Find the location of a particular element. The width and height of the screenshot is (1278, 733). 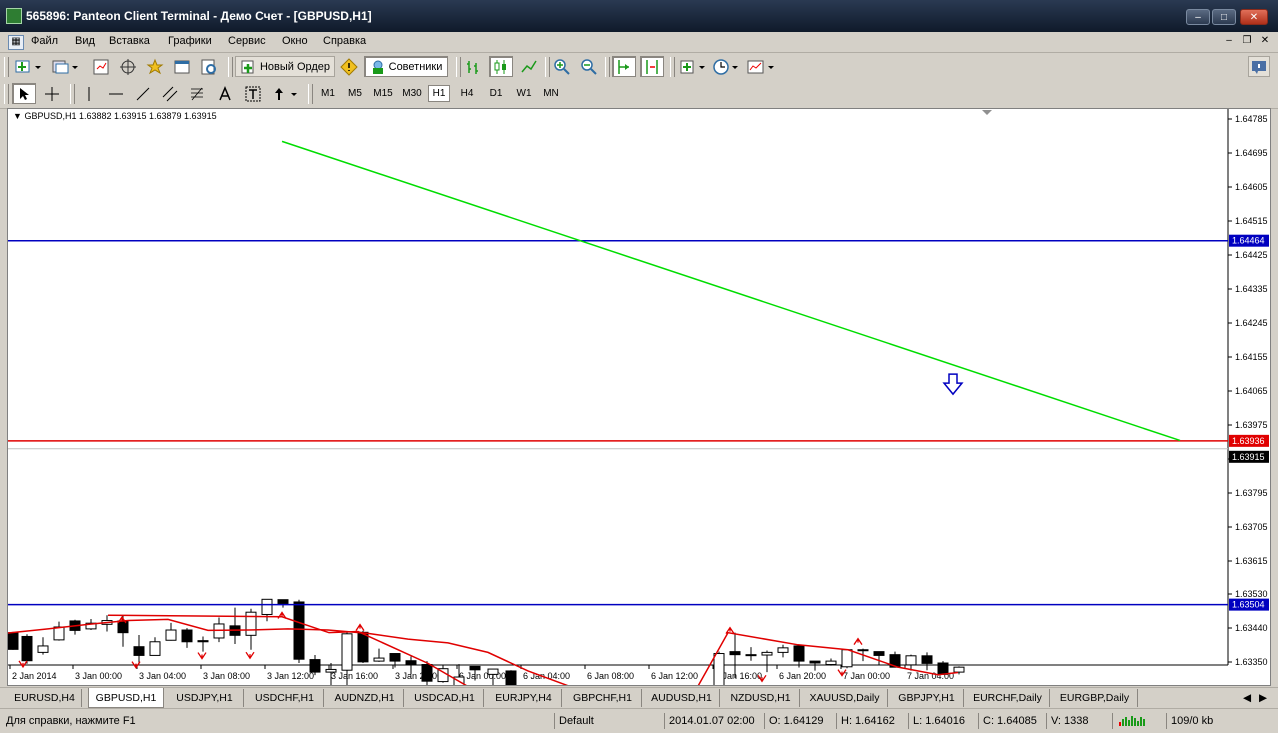

navigator-icon is located at coordinates (155, 66).